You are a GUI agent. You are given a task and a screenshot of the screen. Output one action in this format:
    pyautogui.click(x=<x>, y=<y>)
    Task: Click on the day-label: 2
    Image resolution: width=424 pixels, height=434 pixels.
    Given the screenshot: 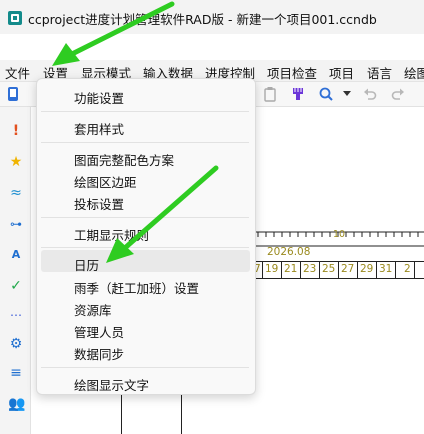 What is the action you would take?
    pyautogui.click(x=407, y=269)
    